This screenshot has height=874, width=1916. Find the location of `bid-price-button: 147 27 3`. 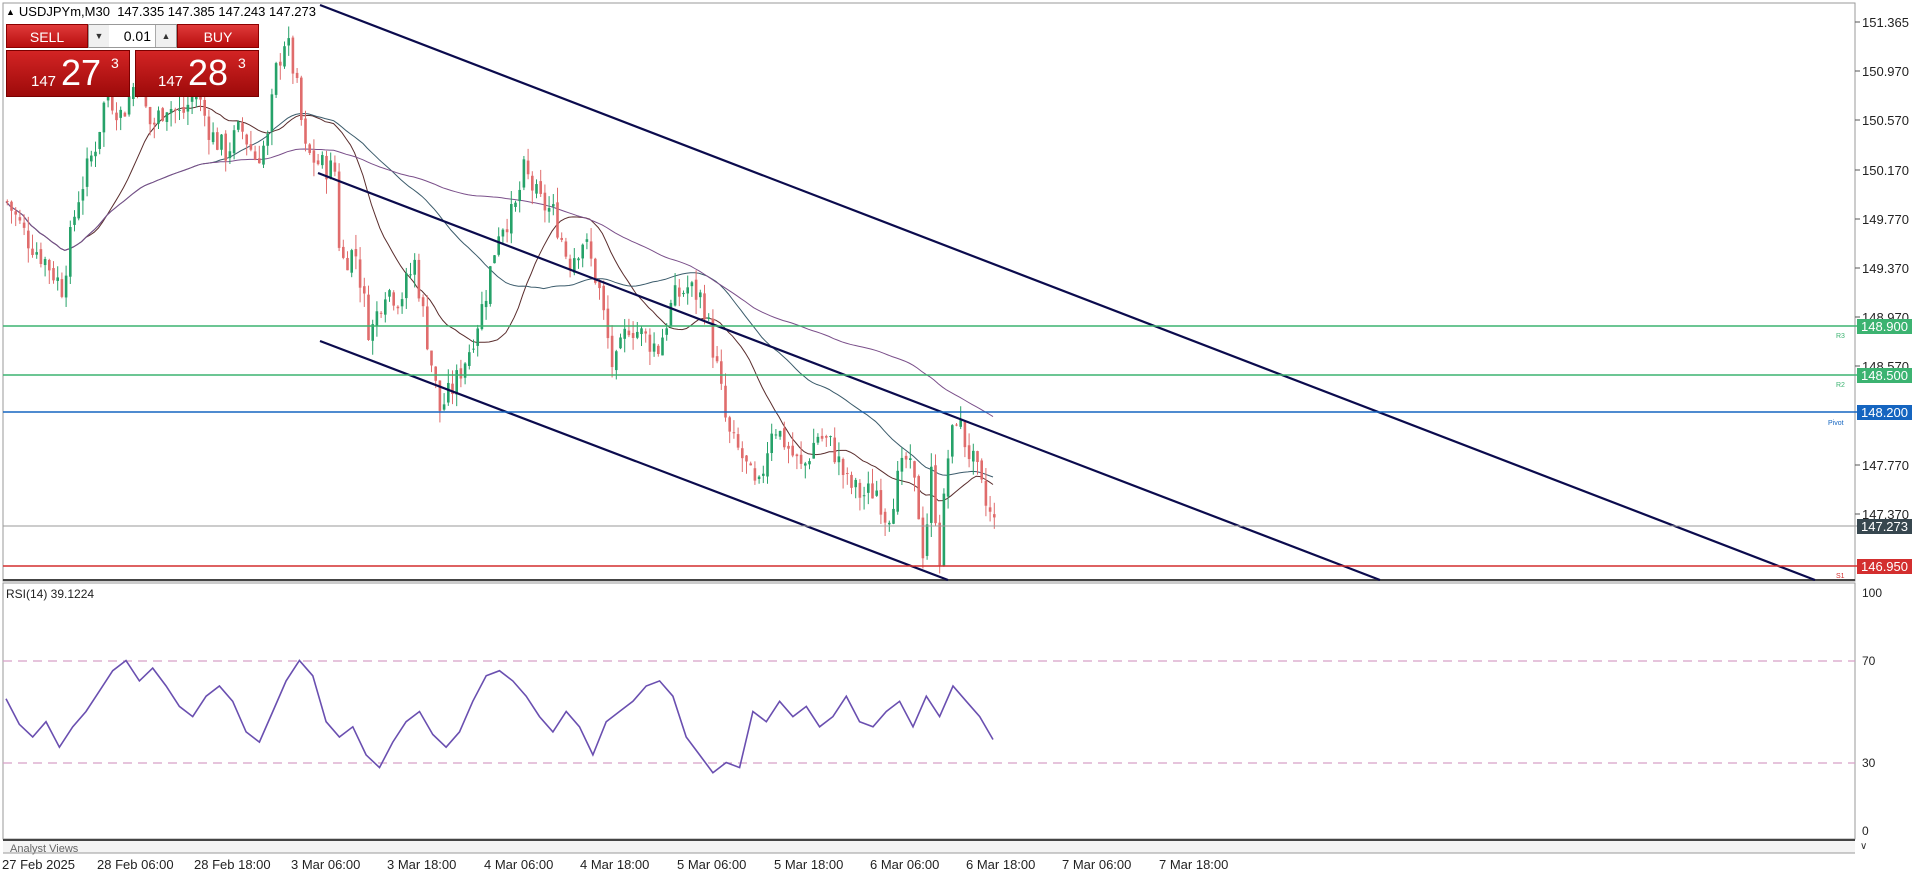

bid-price-button: 147 27 3 is located at coordinates (68, 73).